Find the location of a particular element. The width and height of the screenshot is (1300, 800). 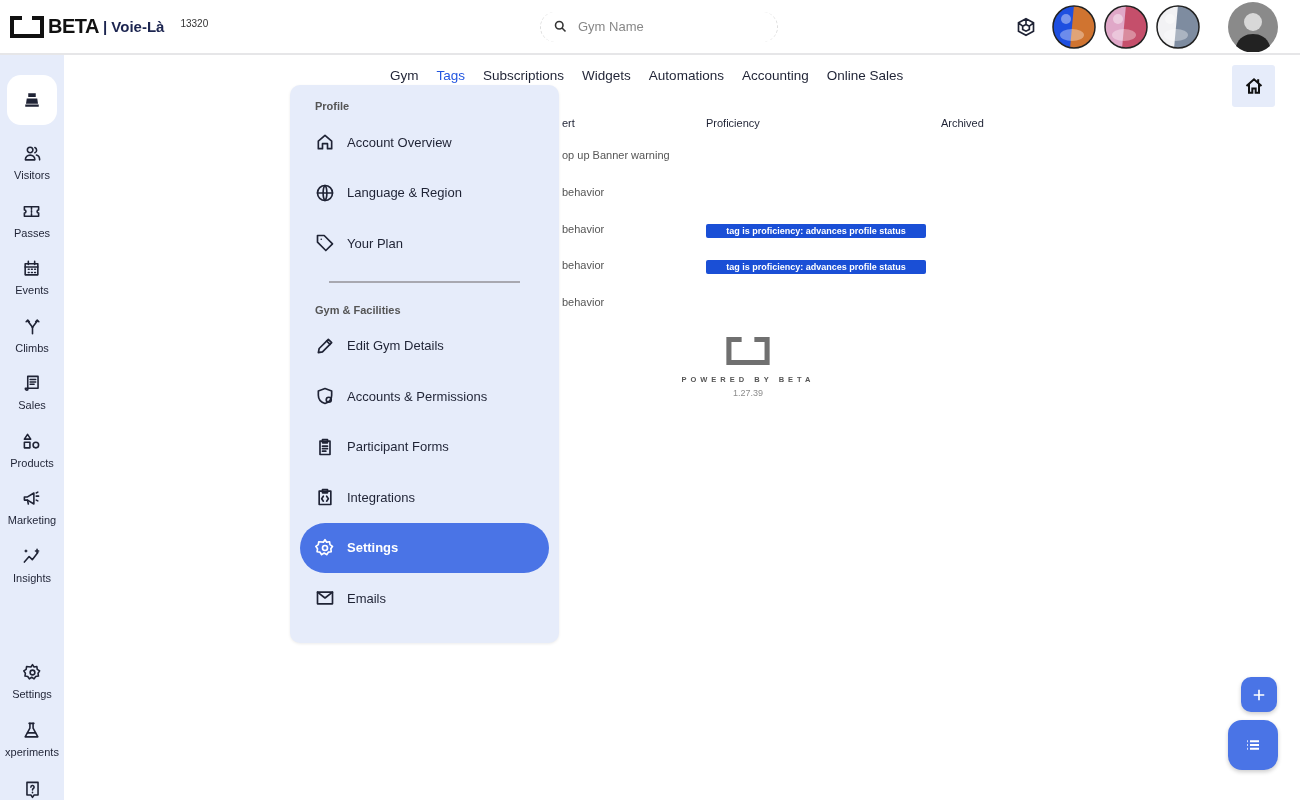

fork-arrows-icon is located at coordinates (32, 326).